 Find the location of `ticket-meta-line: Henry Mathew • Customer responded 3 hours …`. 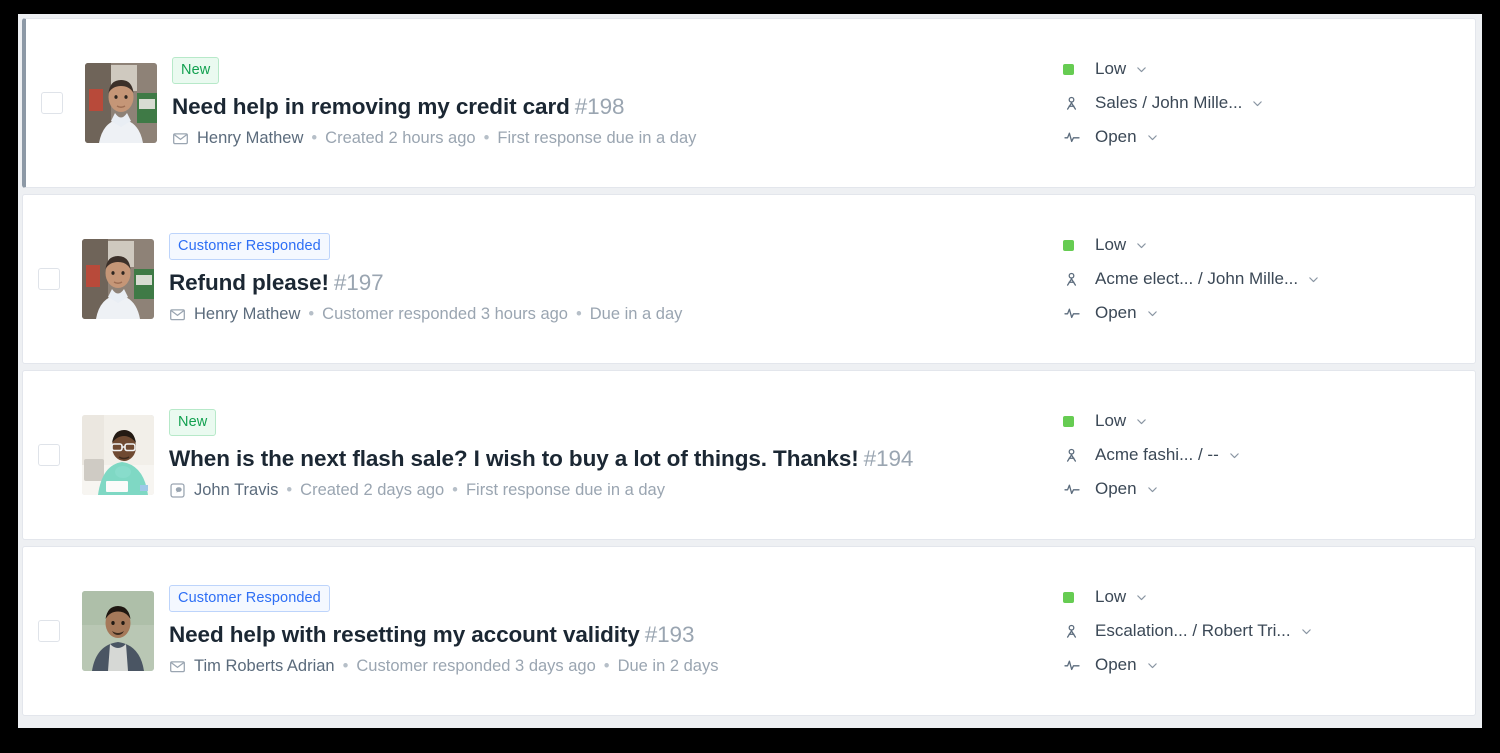

ticket-meta-line: Henry Mathew • Customer responded 3 hours … is located at coordinates (608, 314).